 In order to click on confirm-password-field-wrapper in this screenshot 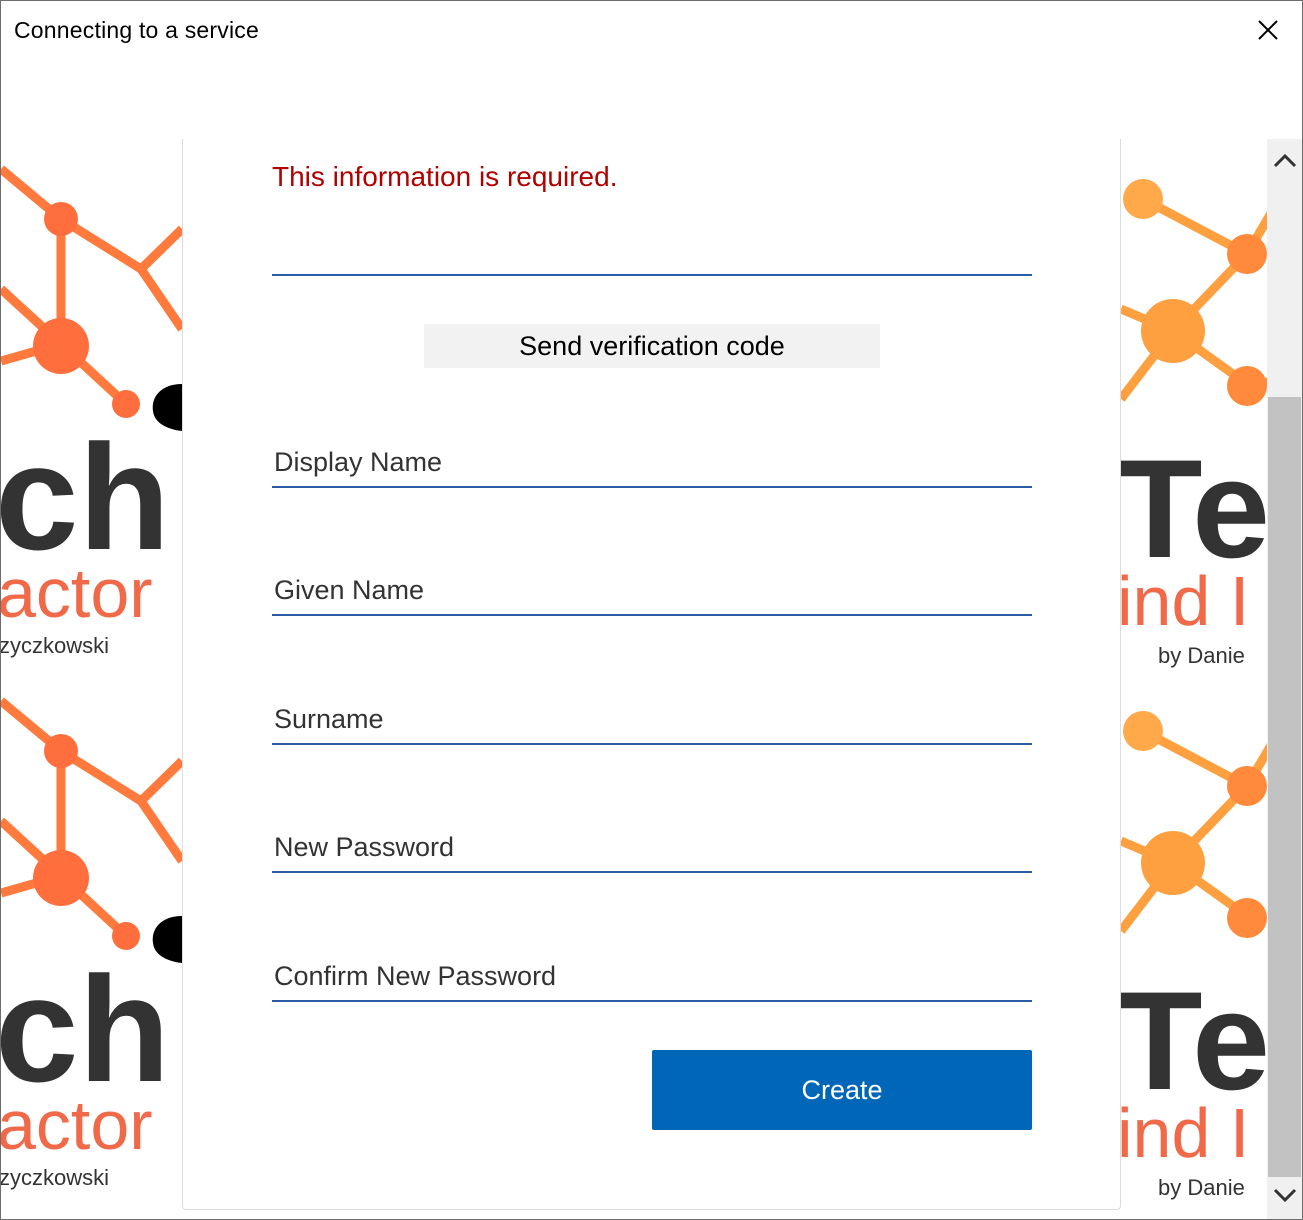, I will do `click(652, 978)`.